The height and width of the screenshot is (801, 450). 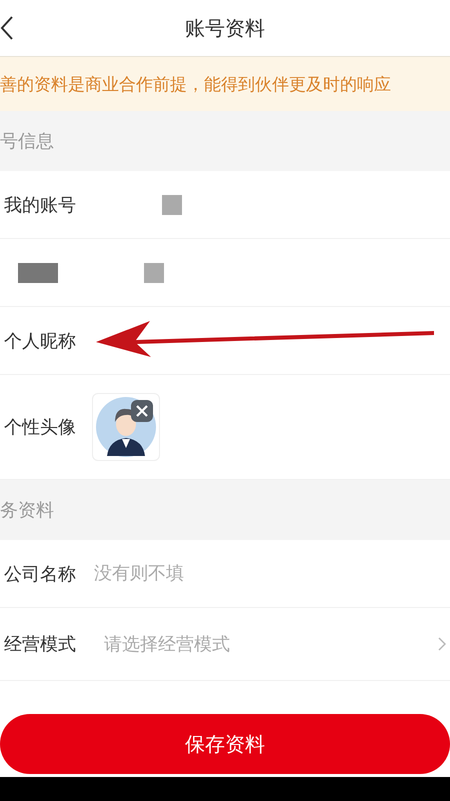 What do you see at coordinates (39, 574) in the screenshot?
I see `field-label: 公司名称` at bounding box center [39, 574].